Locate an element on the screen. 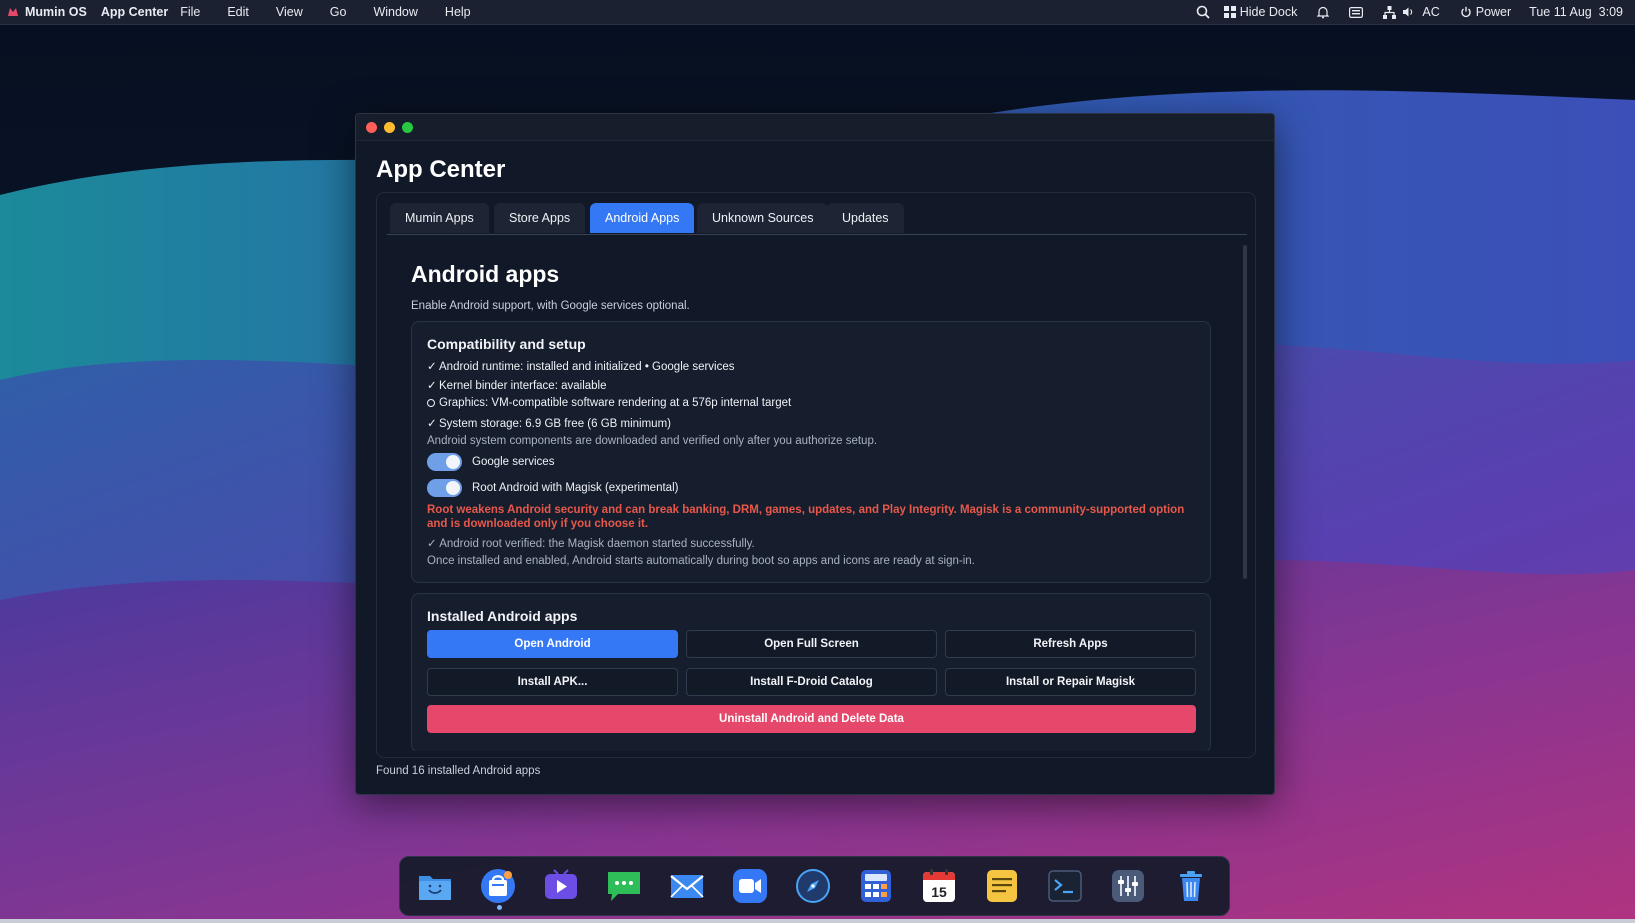 This screenshot has width=1635, height=923. tab-mumin-apps: Mumin Apps is located at coordinates (439, 218).